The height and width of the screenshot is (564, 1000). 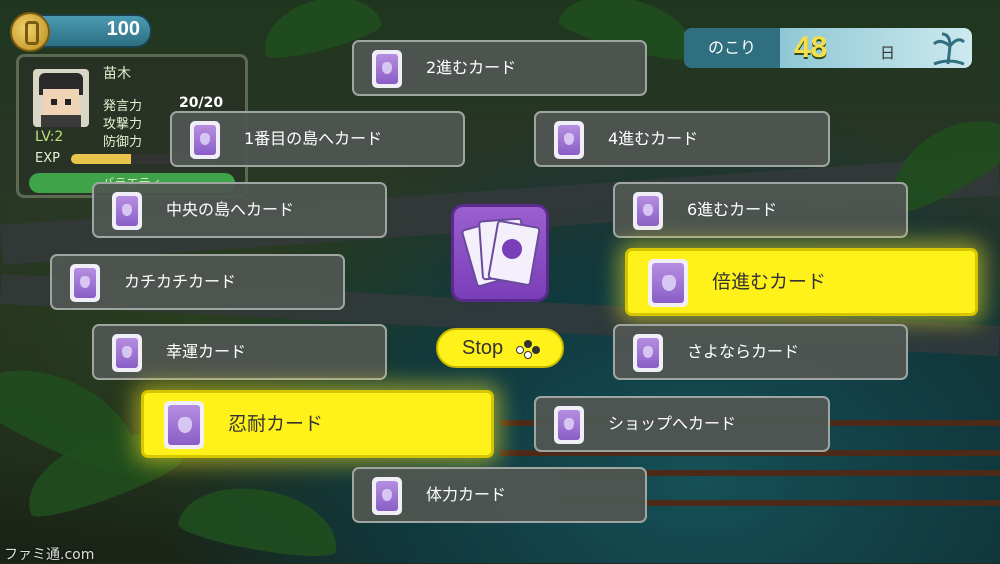 What do you see at coordinates (123, 29) in the screenshot?
I see `coin-value: 100` at bounding box center [123, 29].